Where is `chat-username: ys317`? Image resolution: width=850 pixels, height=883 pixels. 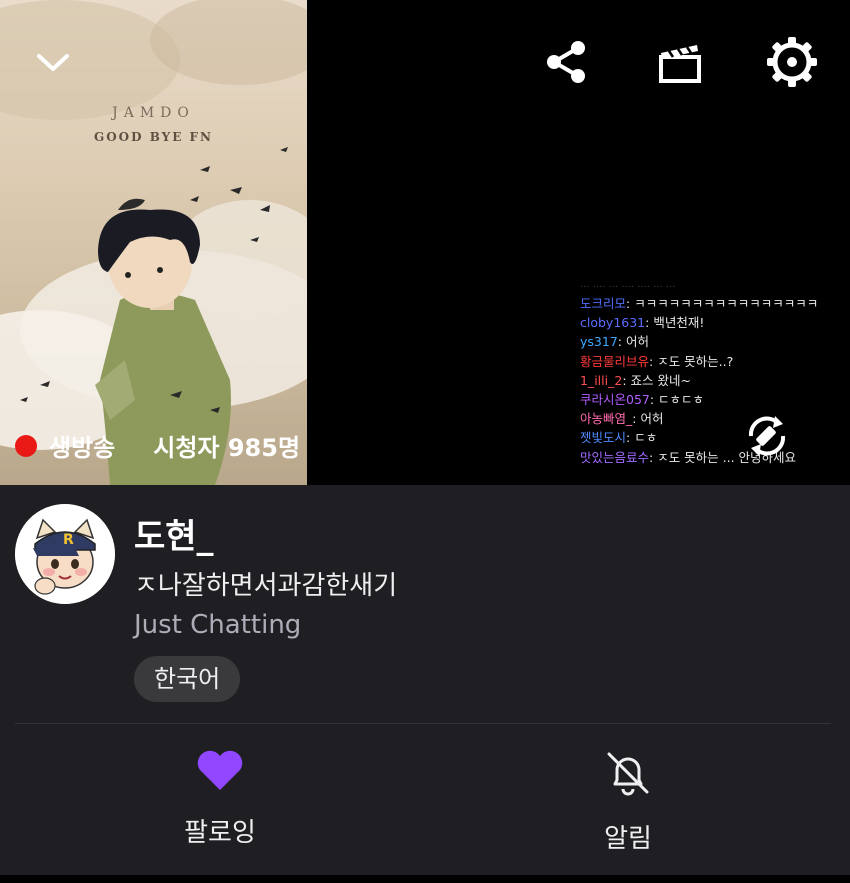 chat-username: ys317 is located at coordinates (599, 341).